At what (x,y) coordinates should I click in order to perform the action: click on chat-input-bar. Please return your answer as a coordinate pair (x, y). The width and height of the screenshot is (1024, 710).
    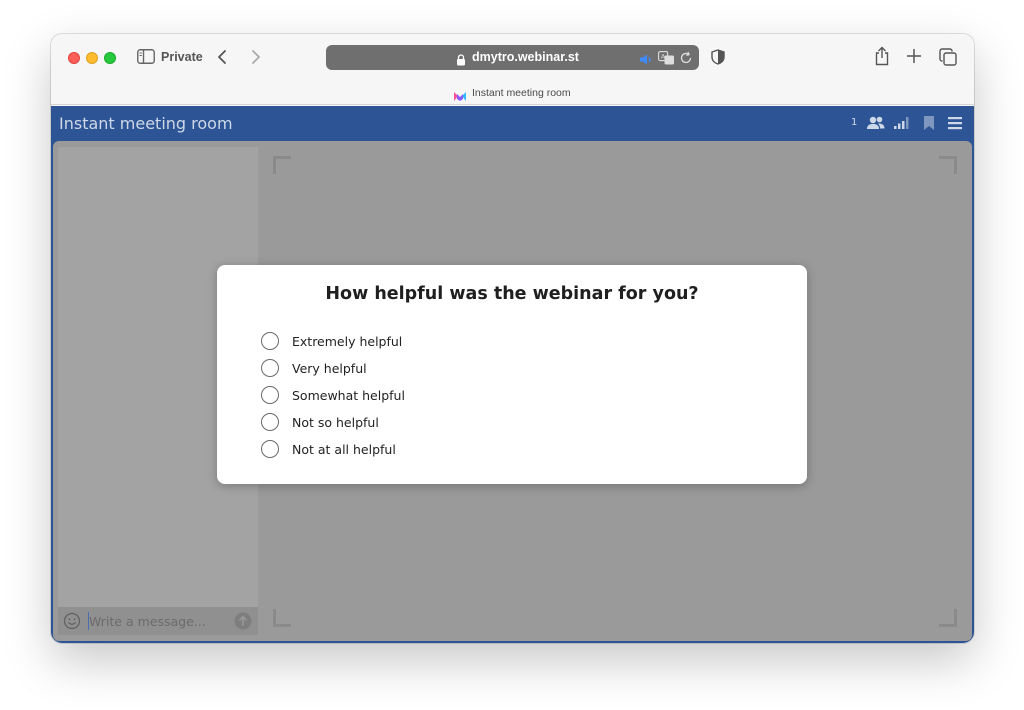
    Looking at the image, I should click on (158, 621).